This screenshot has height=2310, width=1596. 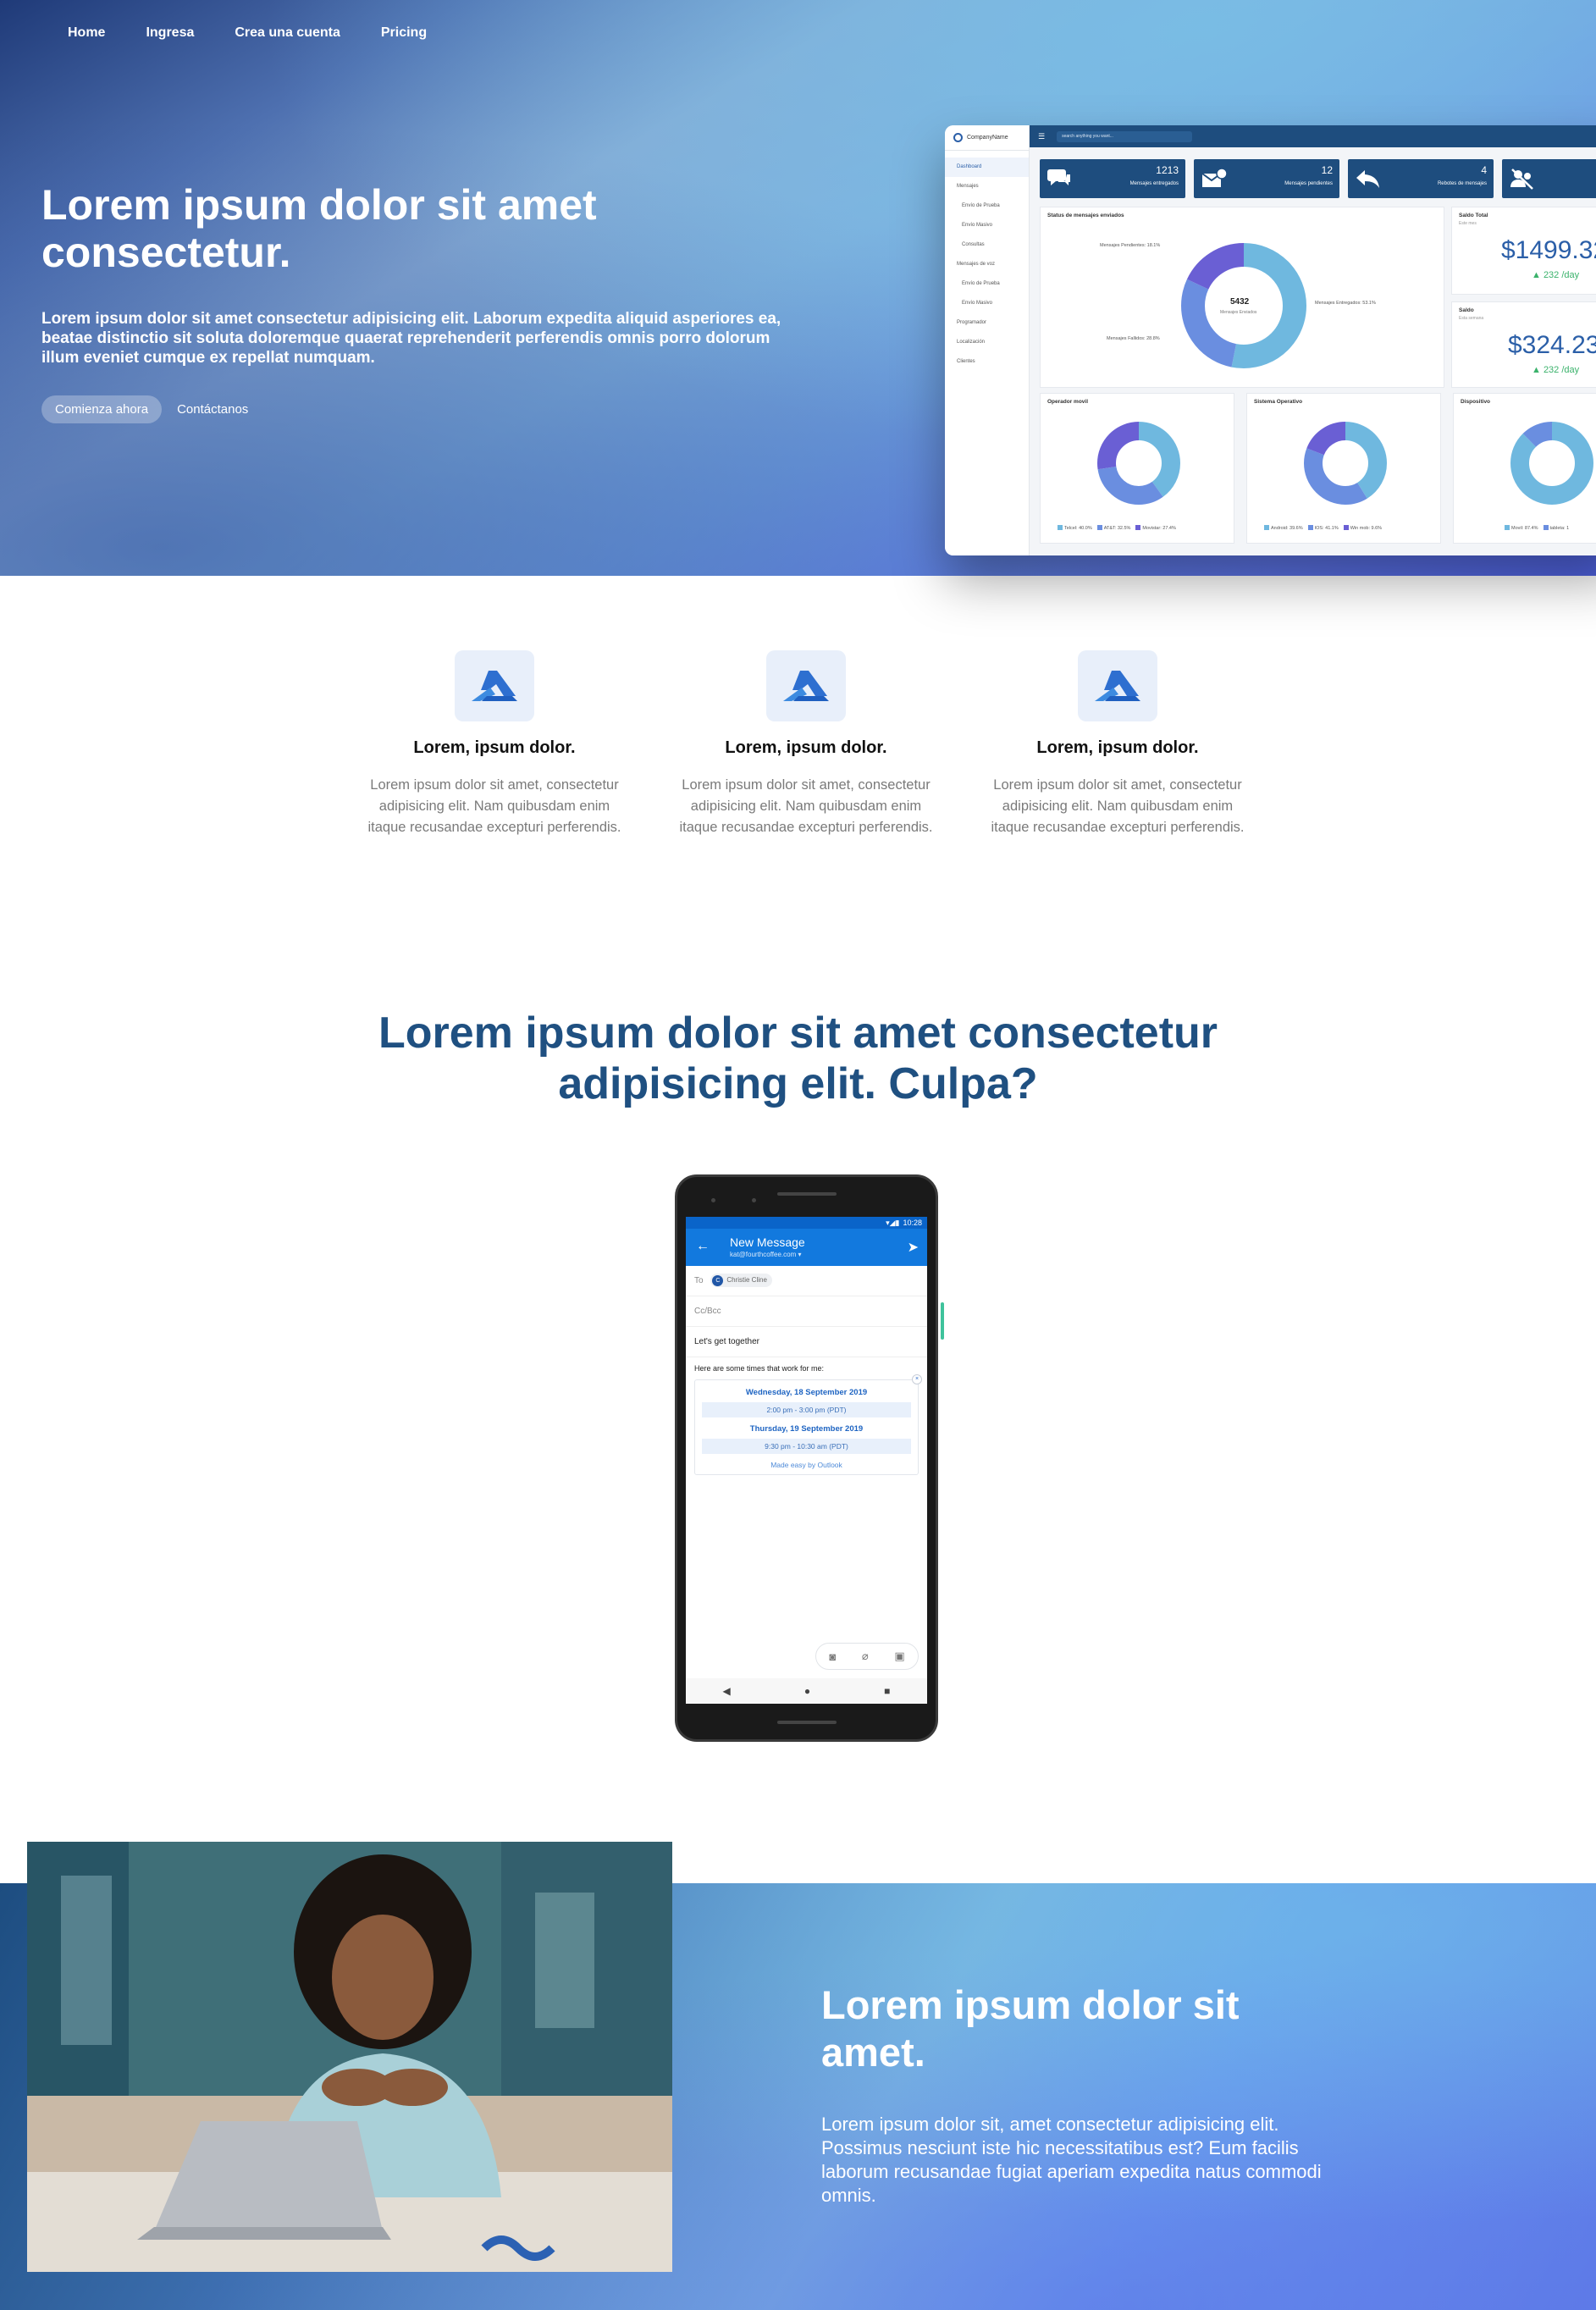 I want to click on brand-name: CompanyName, so click(x=987, y=138).